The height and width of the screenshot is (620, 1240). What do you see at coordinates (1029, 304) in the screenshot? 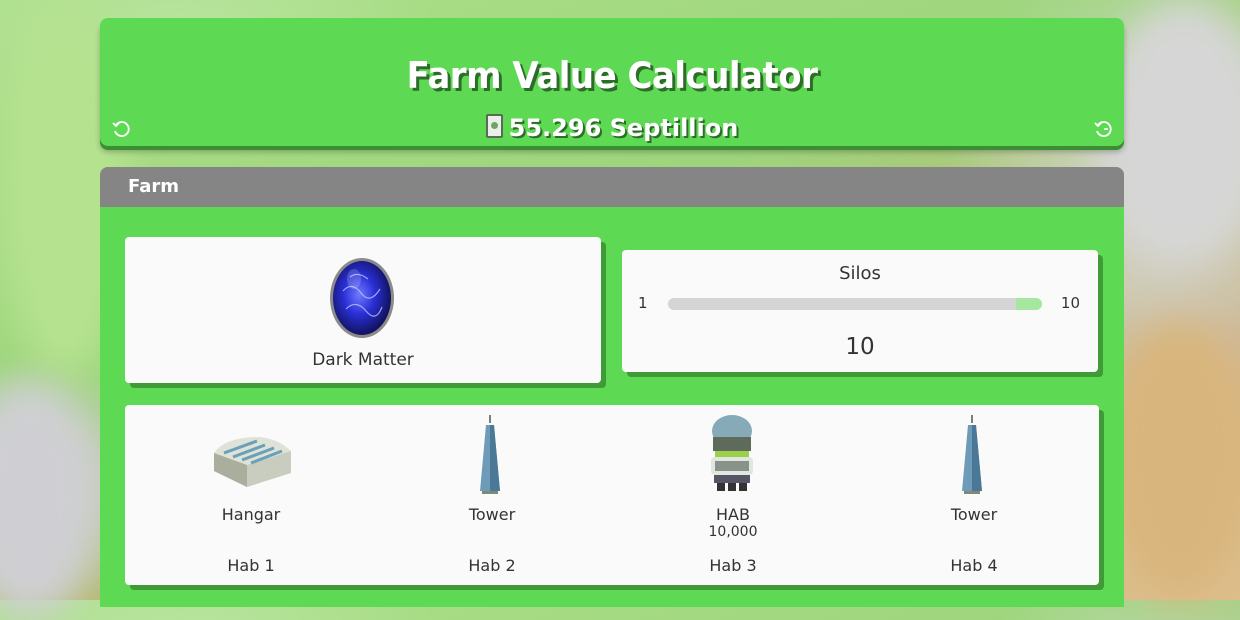
I see `silos-slider-fill` at bounding box center [1029, 304].